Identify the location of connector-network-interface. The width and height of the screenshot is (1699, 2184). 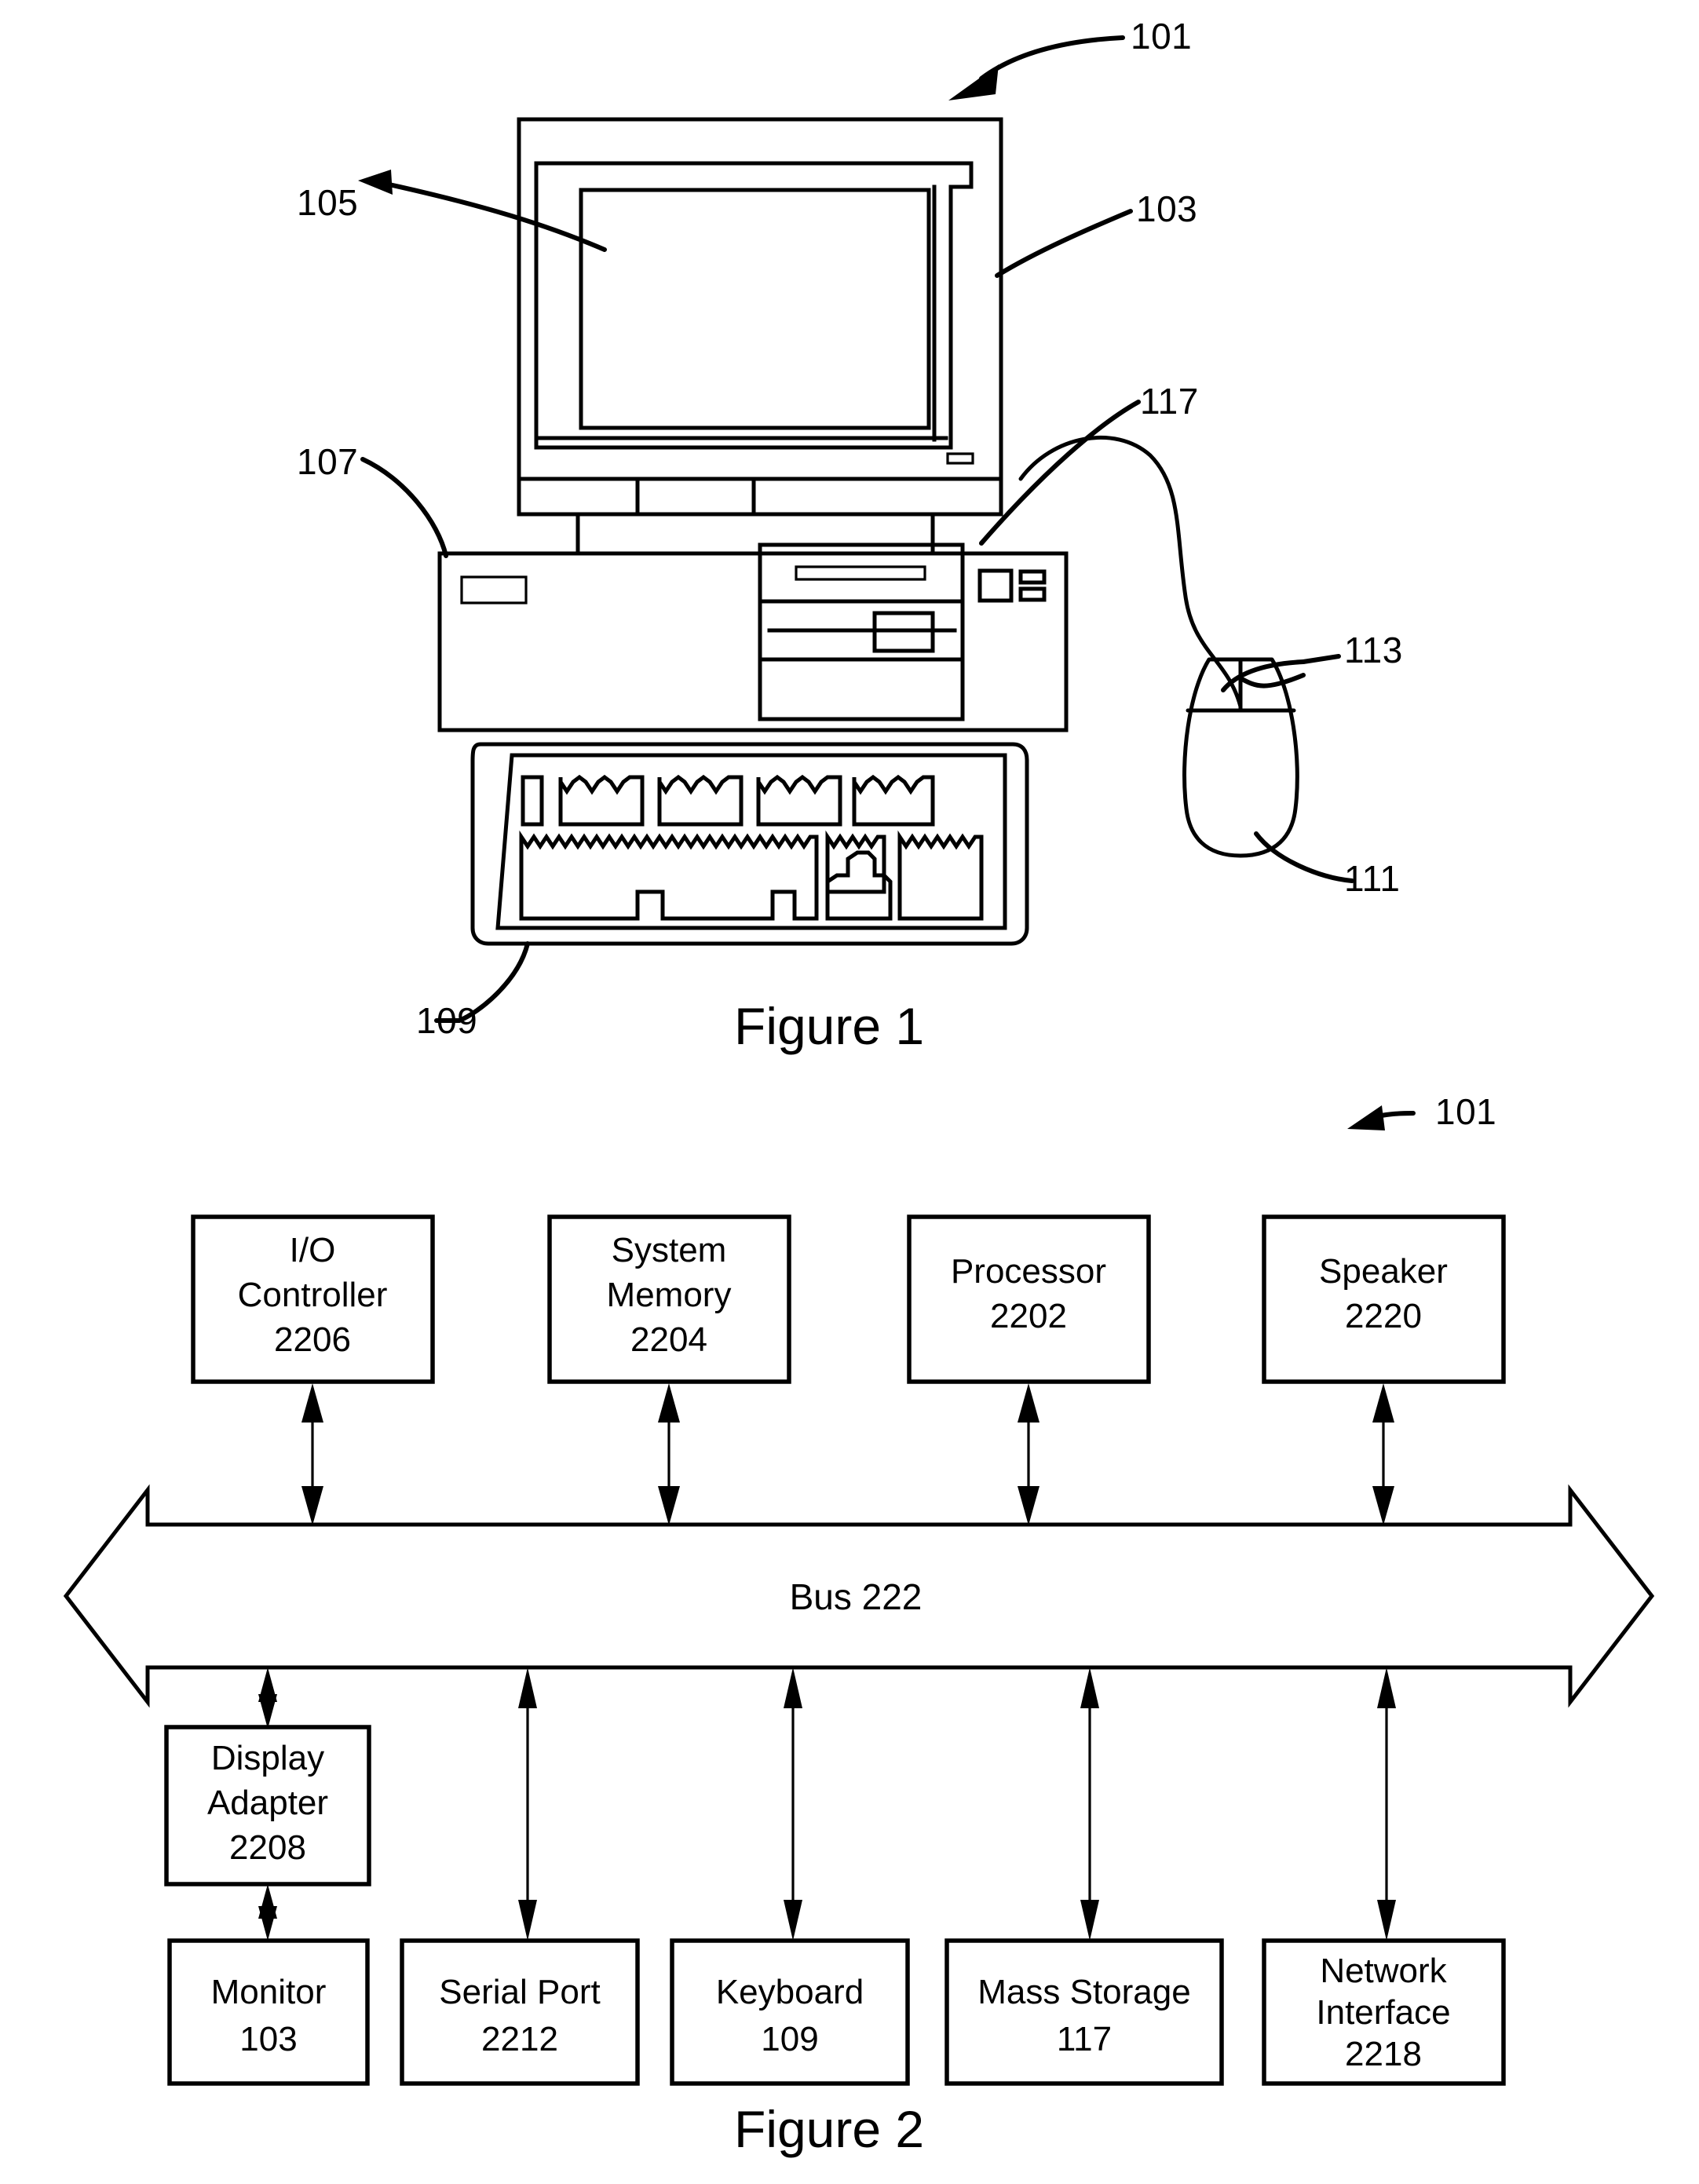
(1386, 1804).